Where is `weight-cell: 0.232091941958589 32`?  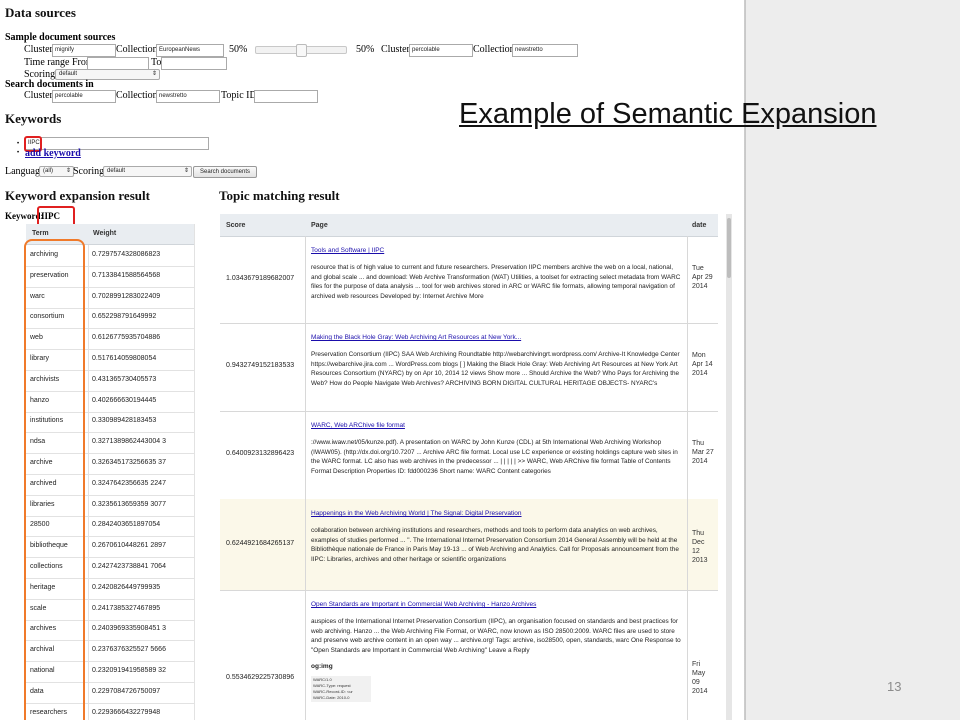 weight-cell: 0.232091941958589 32 is located at coordinates (129, 670).